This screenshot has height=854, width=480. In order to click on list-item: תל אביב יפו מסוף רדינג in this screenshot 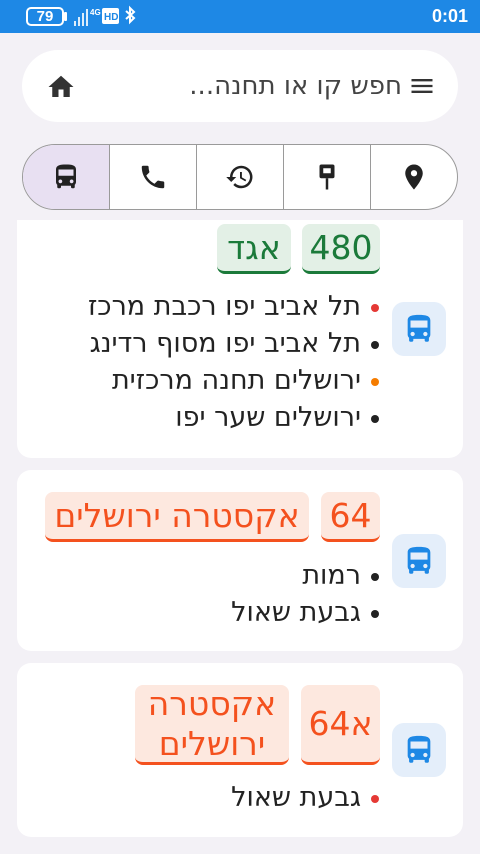, I will do `click(233, 343)`.